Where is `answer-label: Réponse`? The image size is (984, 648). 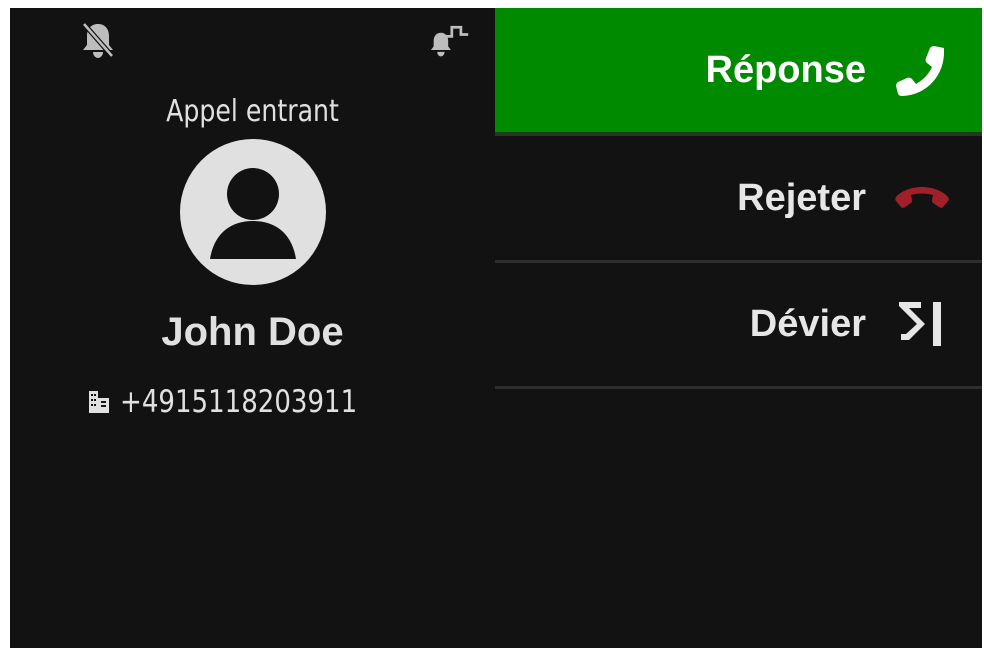 answer-label: Réponse is located at coordinates (785, 69).